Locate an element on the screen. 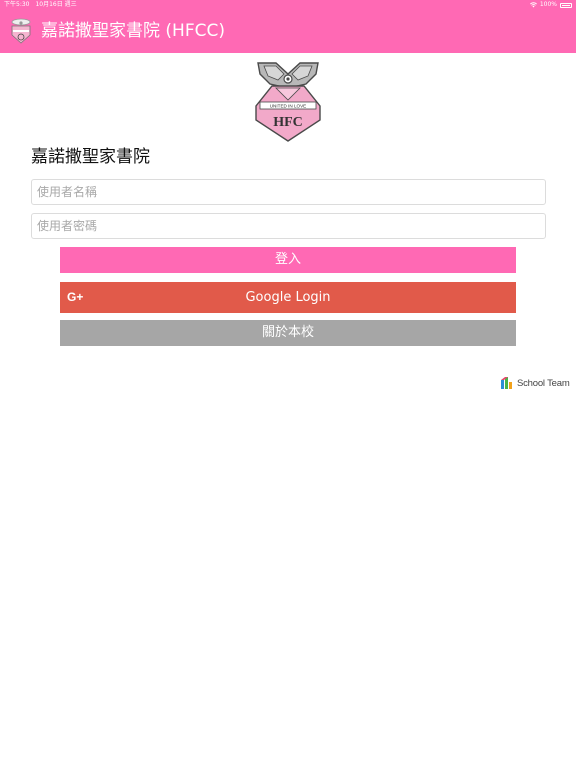 The image size is (576, 768). about-school-label: 關於本校 is located at coordinates (287, 332).